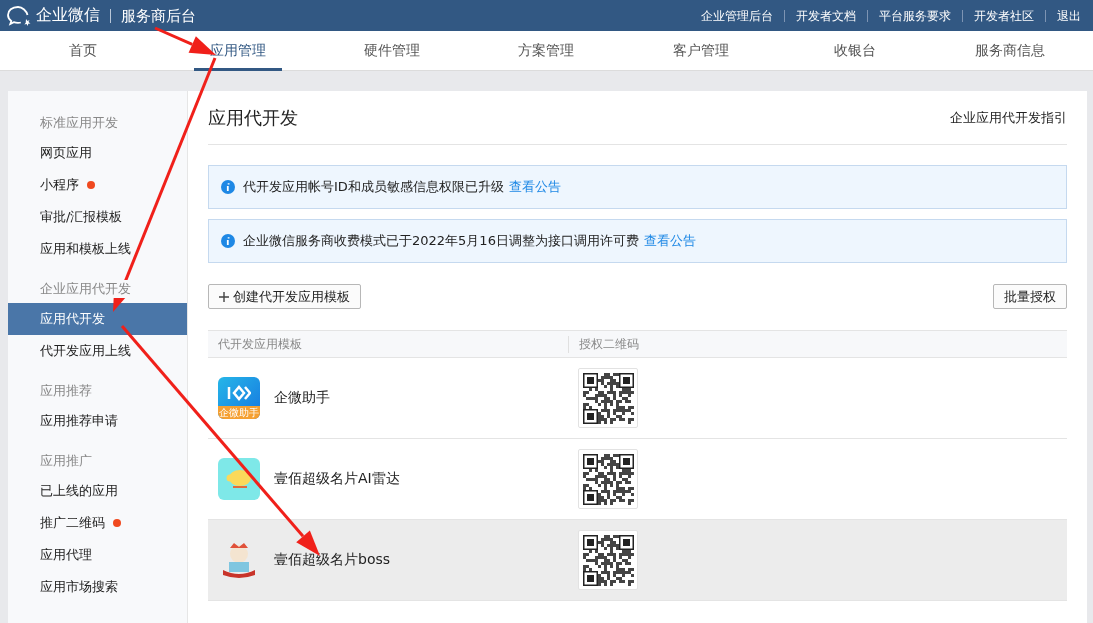  What do you see at coordinates (373, 187) in the screenshot?
I see `notice-text: 代开发应用帐号ID和成员敏感信息权限已升级` at bounding box center [373, 187].